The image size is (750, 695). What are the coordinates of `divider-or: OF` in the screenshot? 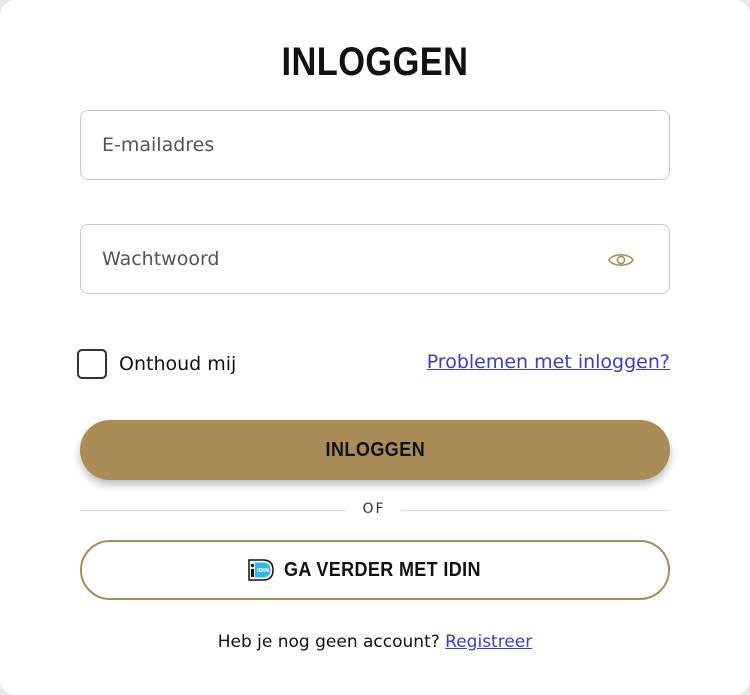 It's located at (374, 509).